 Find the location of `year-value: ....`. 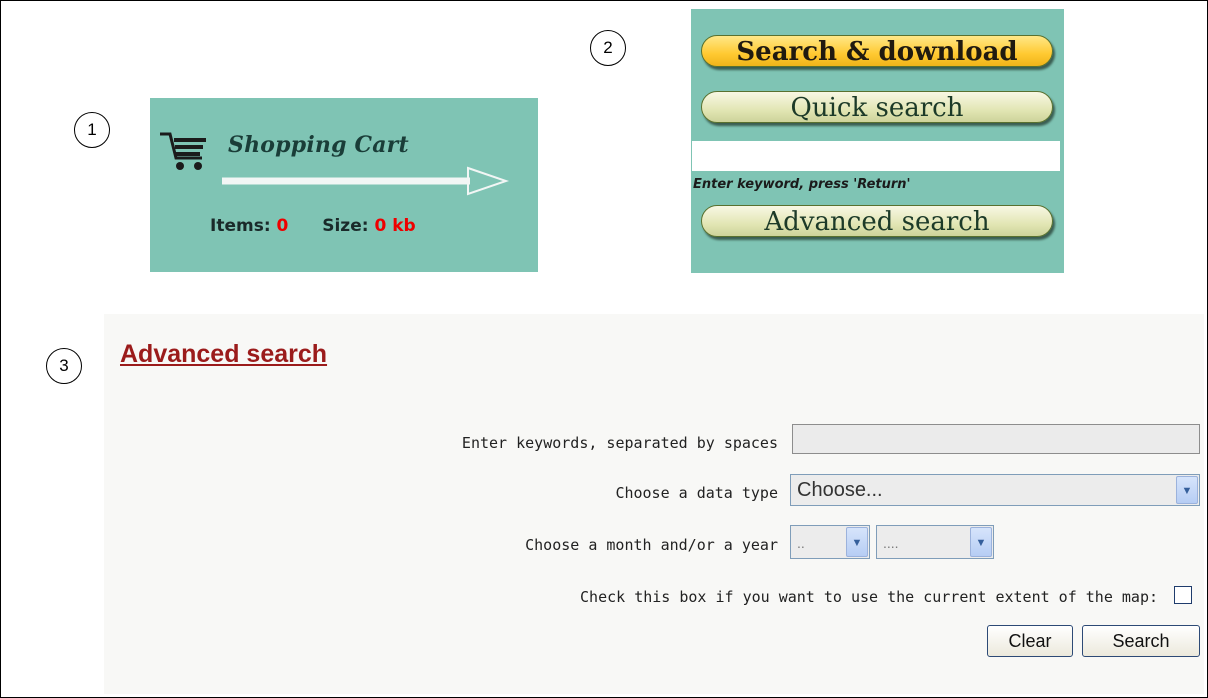

year-value: .... is located at coordinates (891, 543).